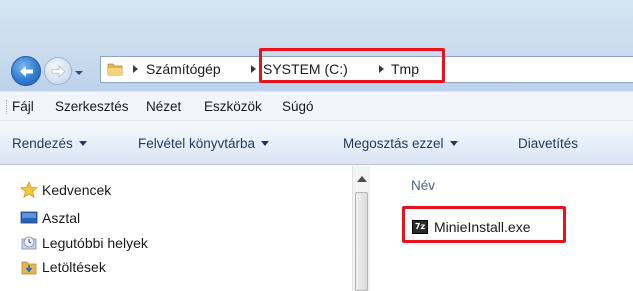  I want to click on back-button, so click(26, 71).